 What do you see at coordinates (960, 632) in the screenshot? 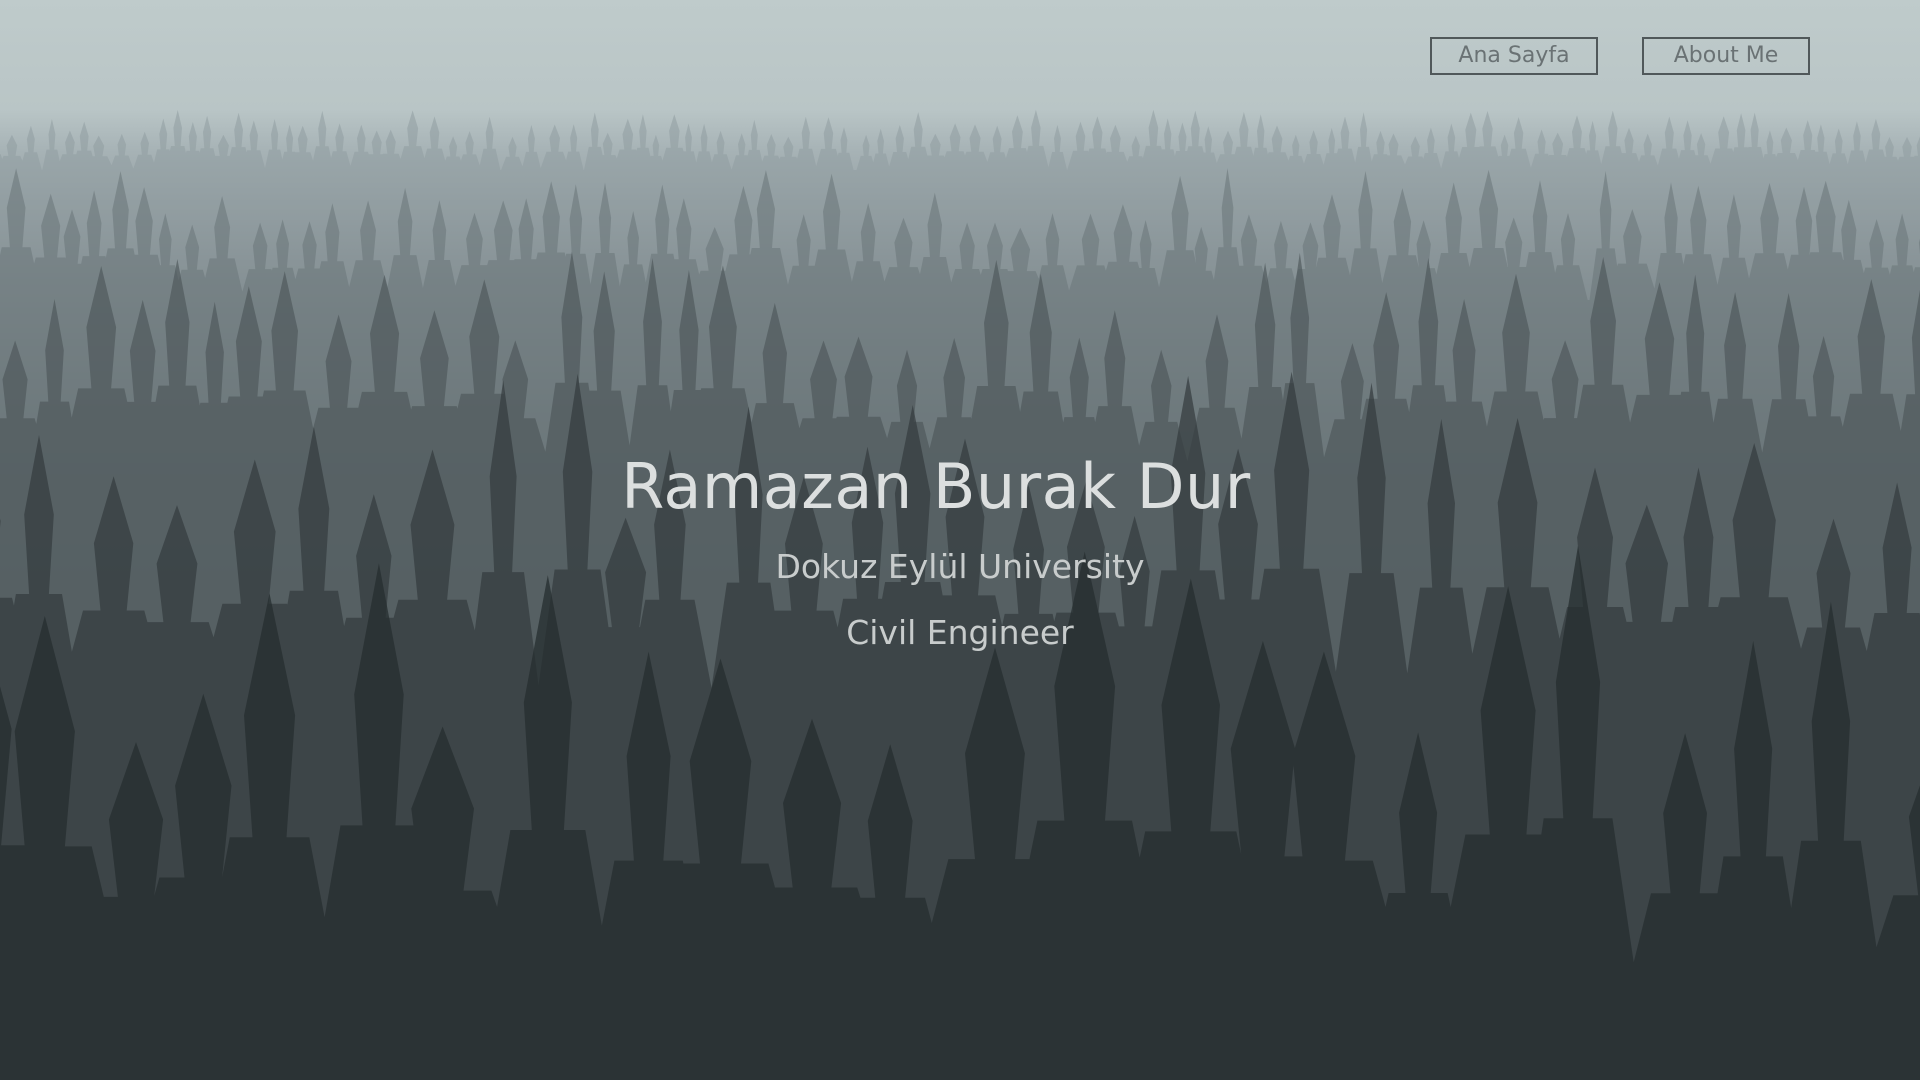
I see `profession-text: Civil Engineer` at bounding box center [960, 632].